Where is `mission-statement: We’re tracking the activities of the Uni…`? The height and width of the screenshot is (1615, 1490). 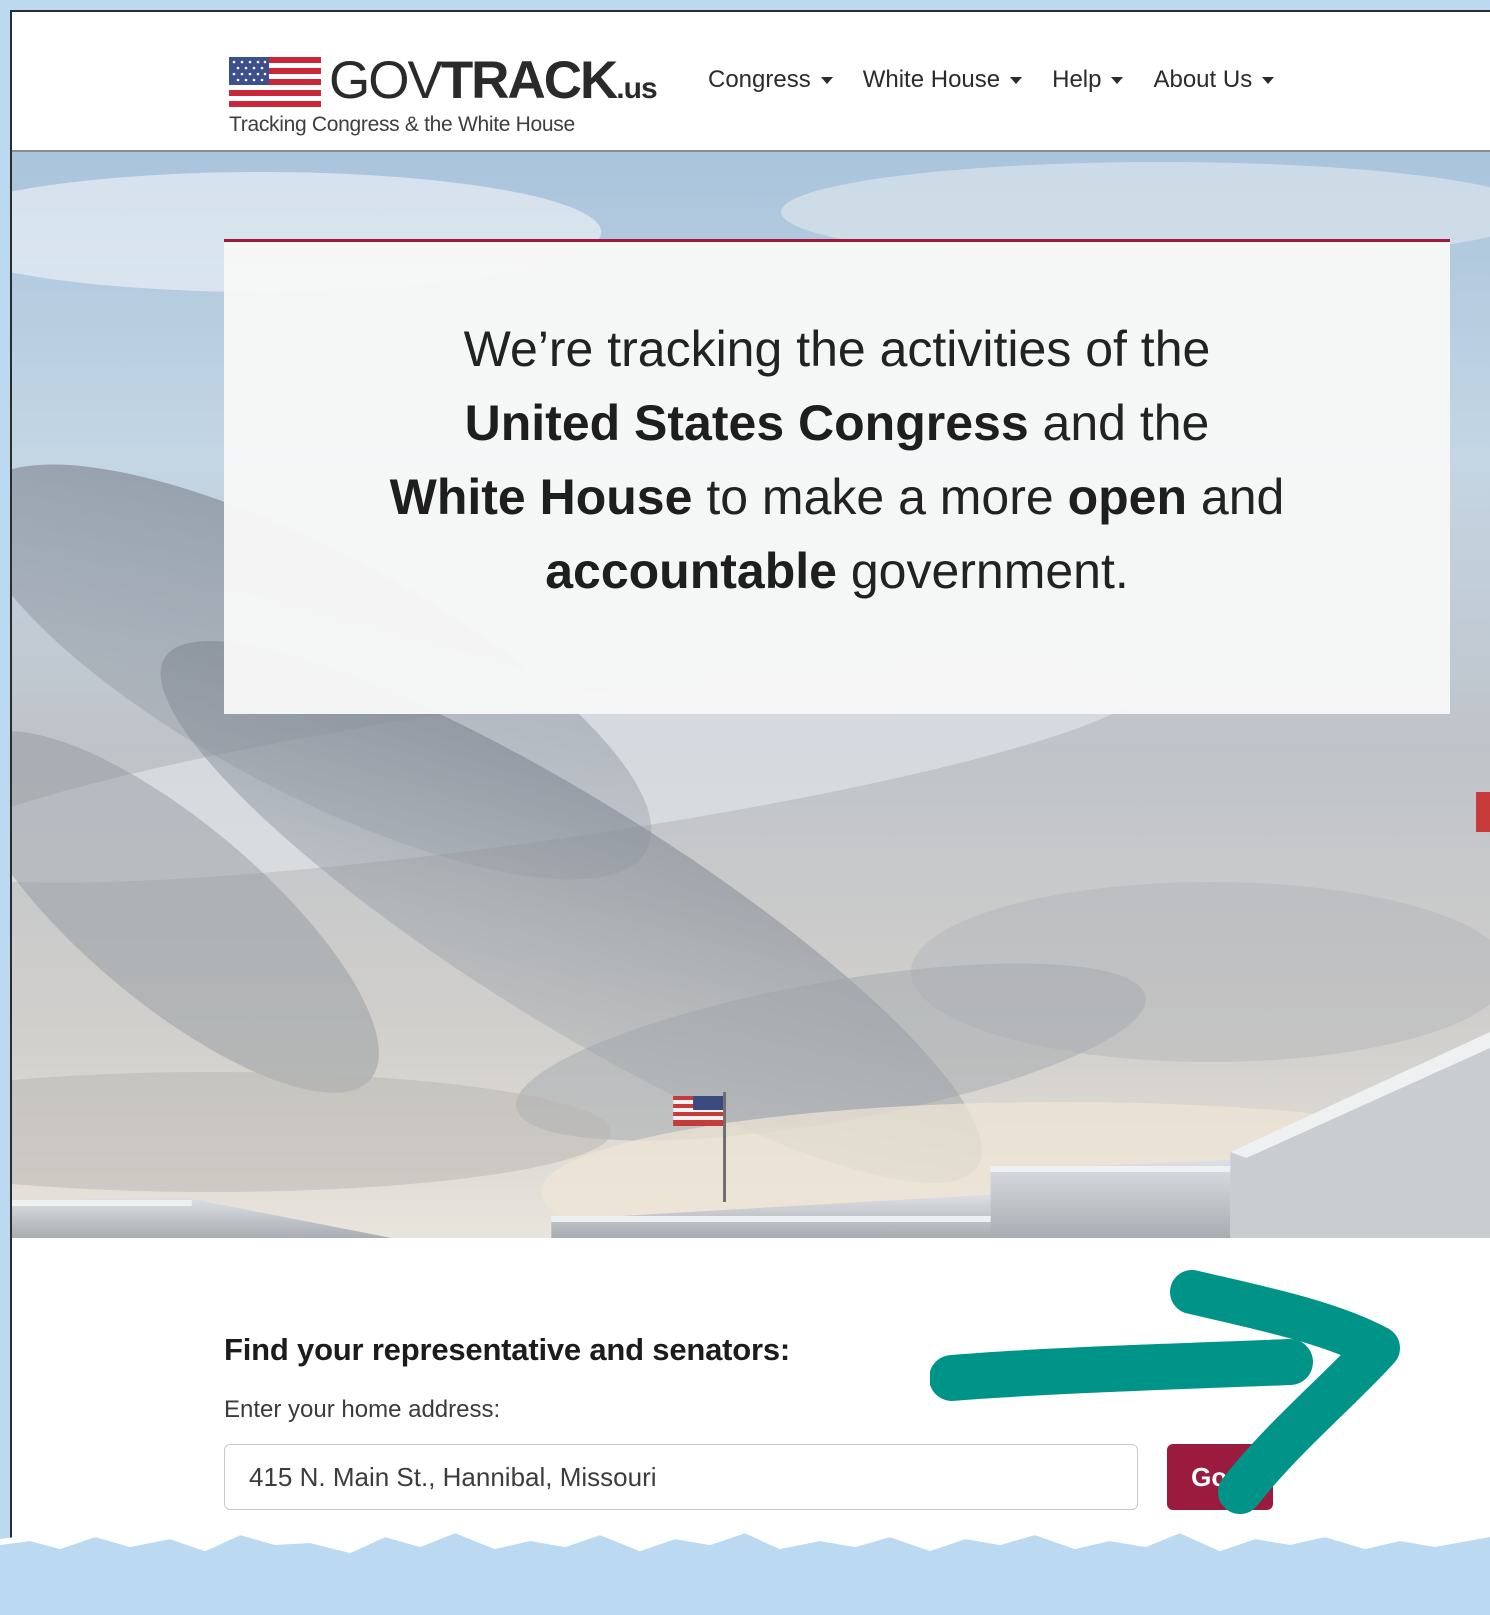
mission-statement: We’re tracking the activities of the Uni… is located at coordinates (837, 460).